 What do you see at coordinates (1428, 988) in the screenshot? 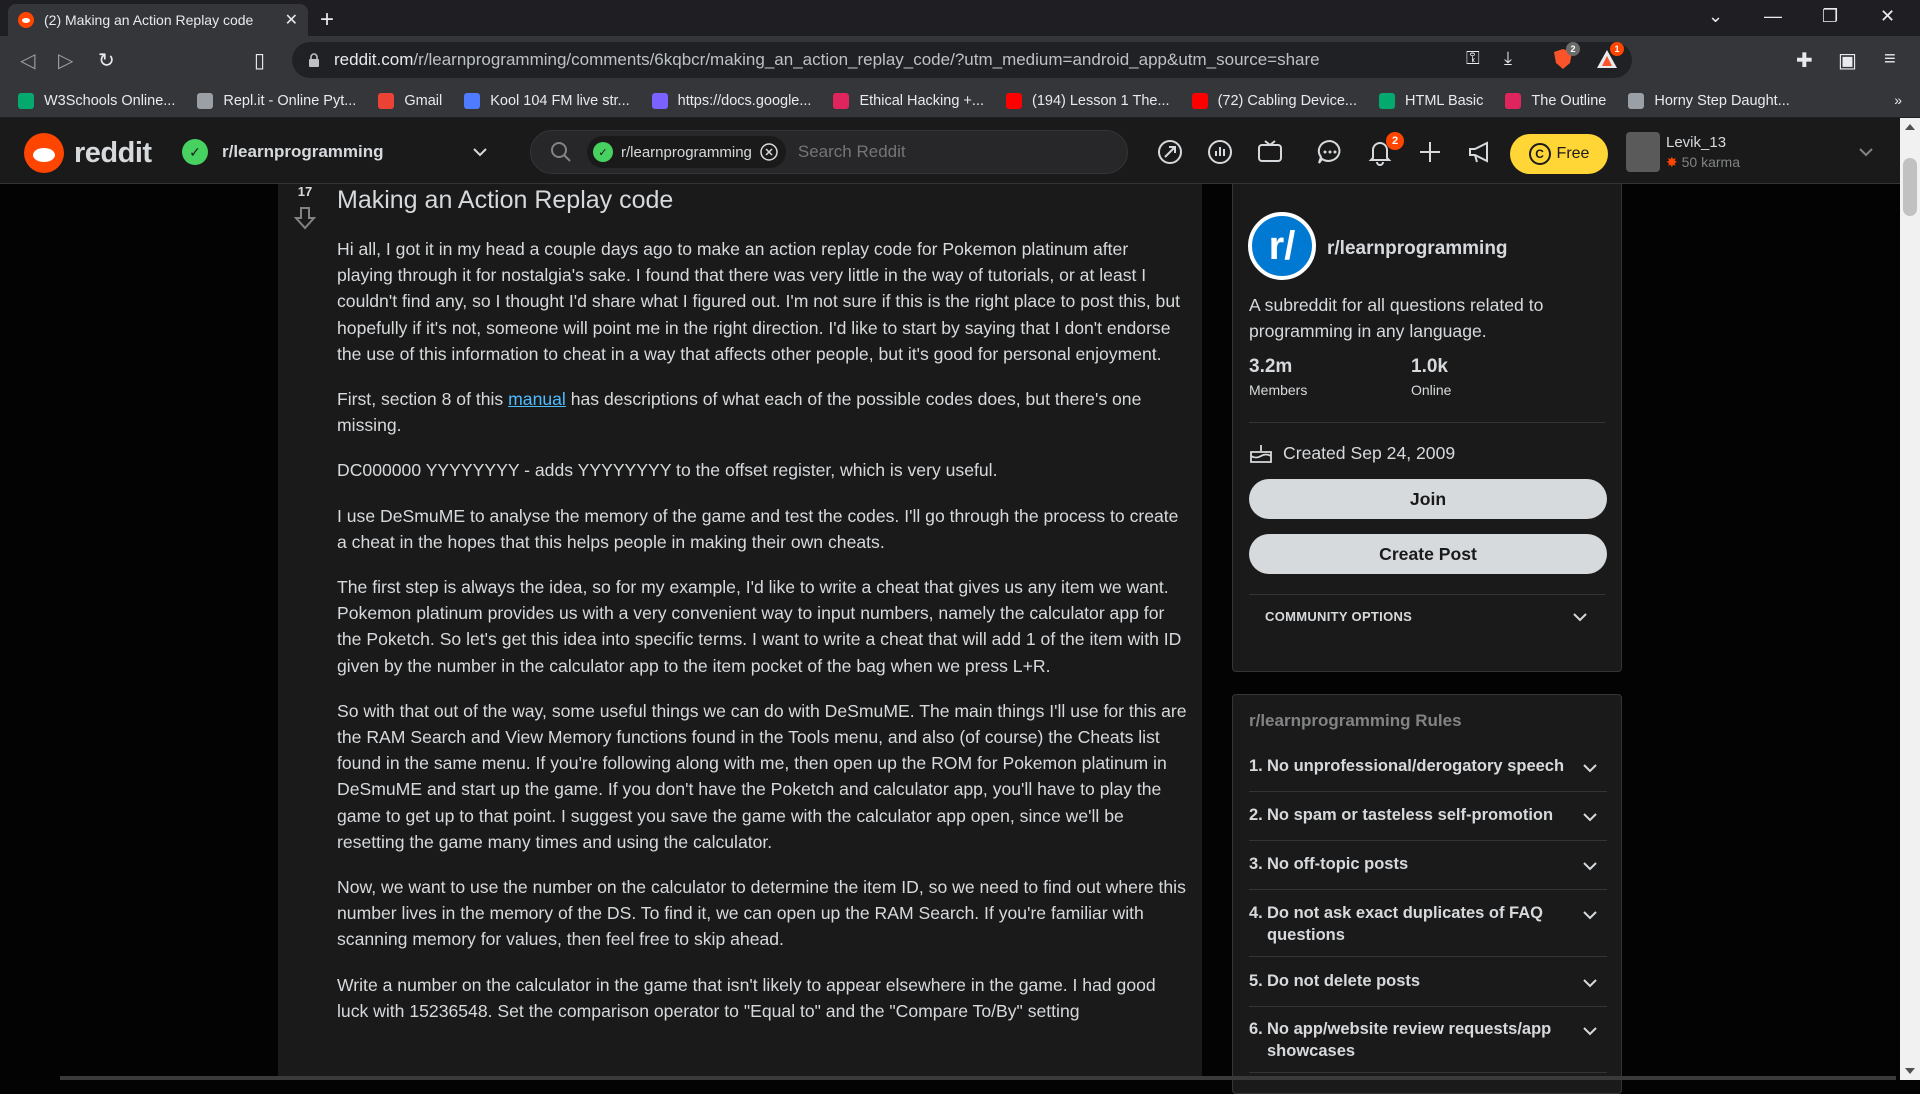
I see `rule-item: 5. Do not delete posts` at bounding box center [1428, 988].